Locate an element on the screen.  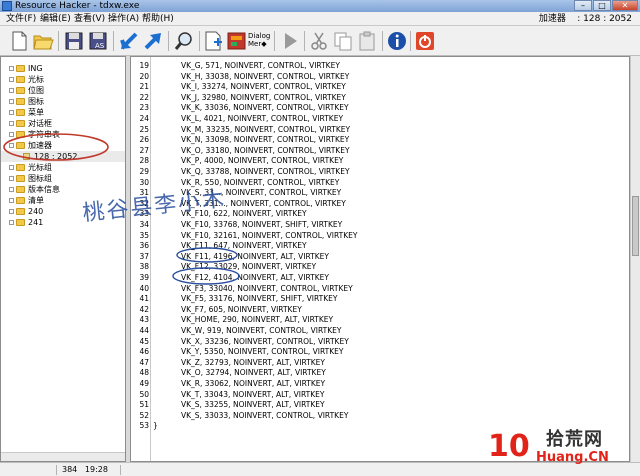
line-number: 42 is located at coordinates (144, 309).